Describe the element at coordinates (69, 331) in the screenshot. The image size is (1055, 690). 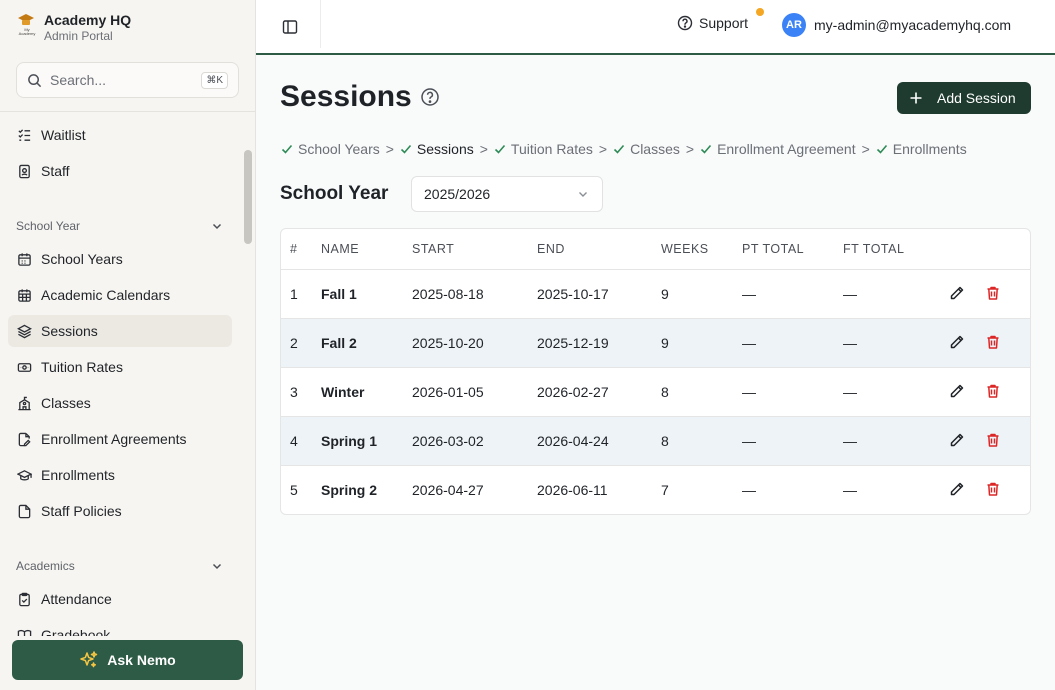
I see `sidebar-item-label: Sessions` at that location.